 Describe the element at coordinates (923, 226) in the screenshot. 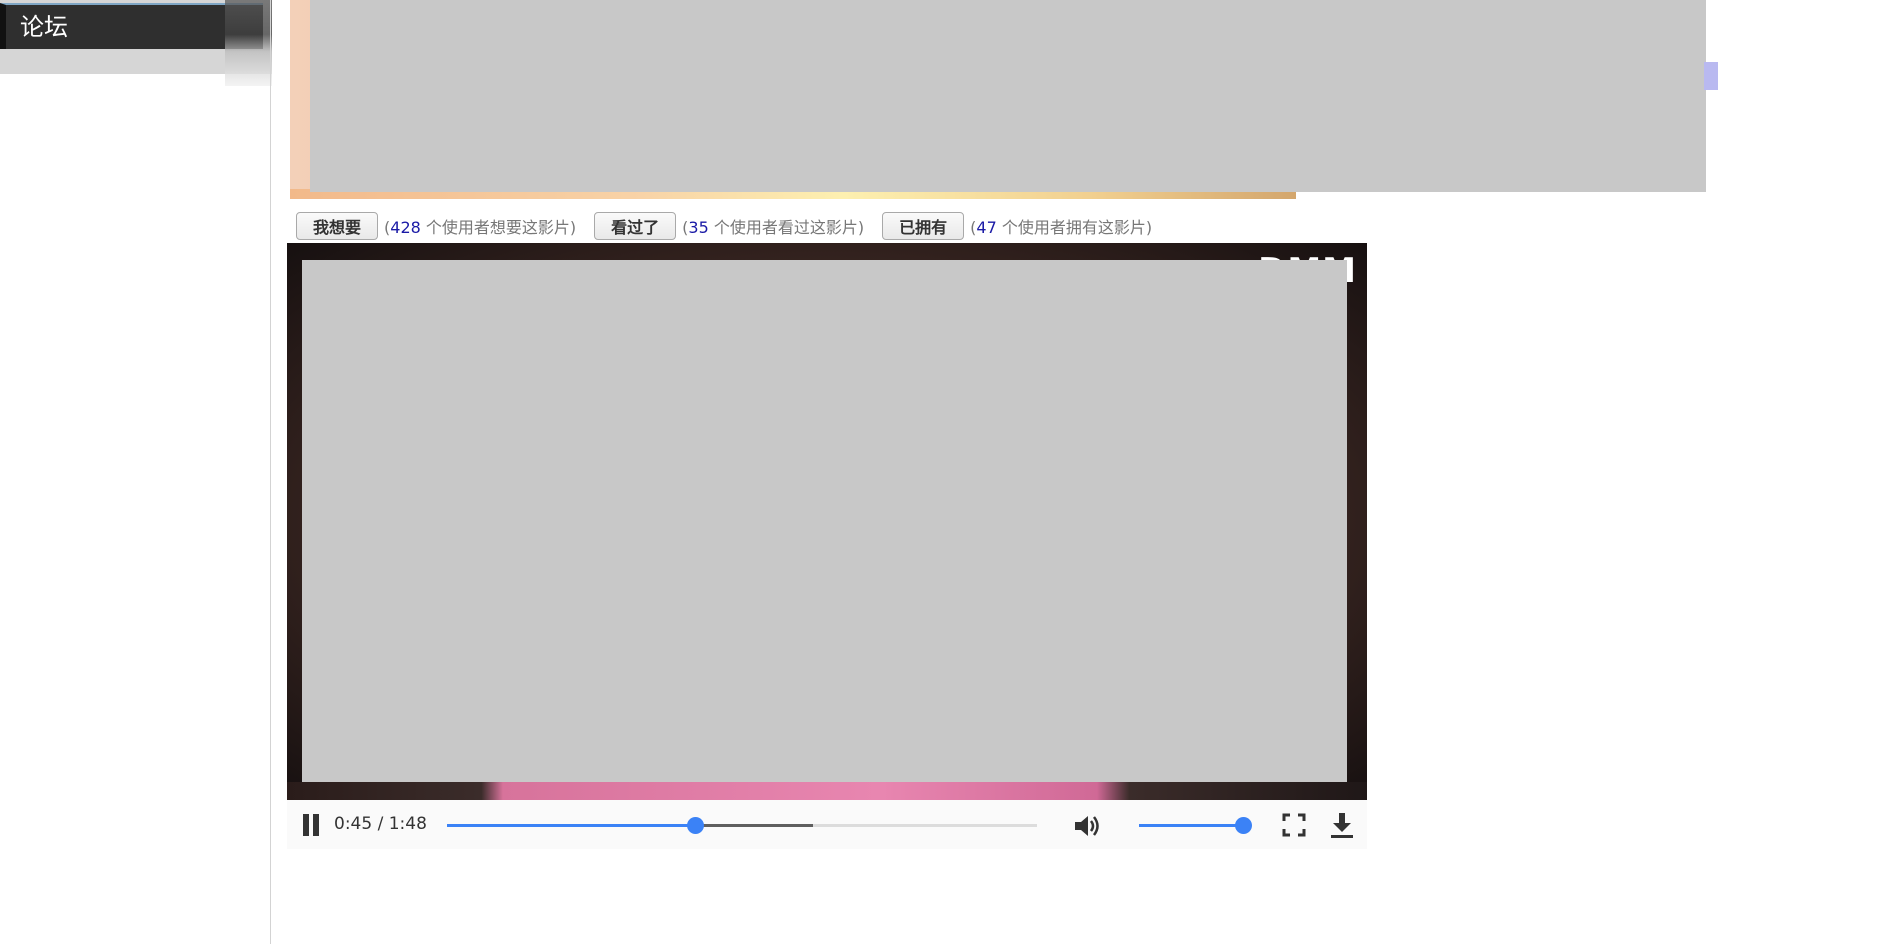

I see `owned-button: 已拥有` at that location.